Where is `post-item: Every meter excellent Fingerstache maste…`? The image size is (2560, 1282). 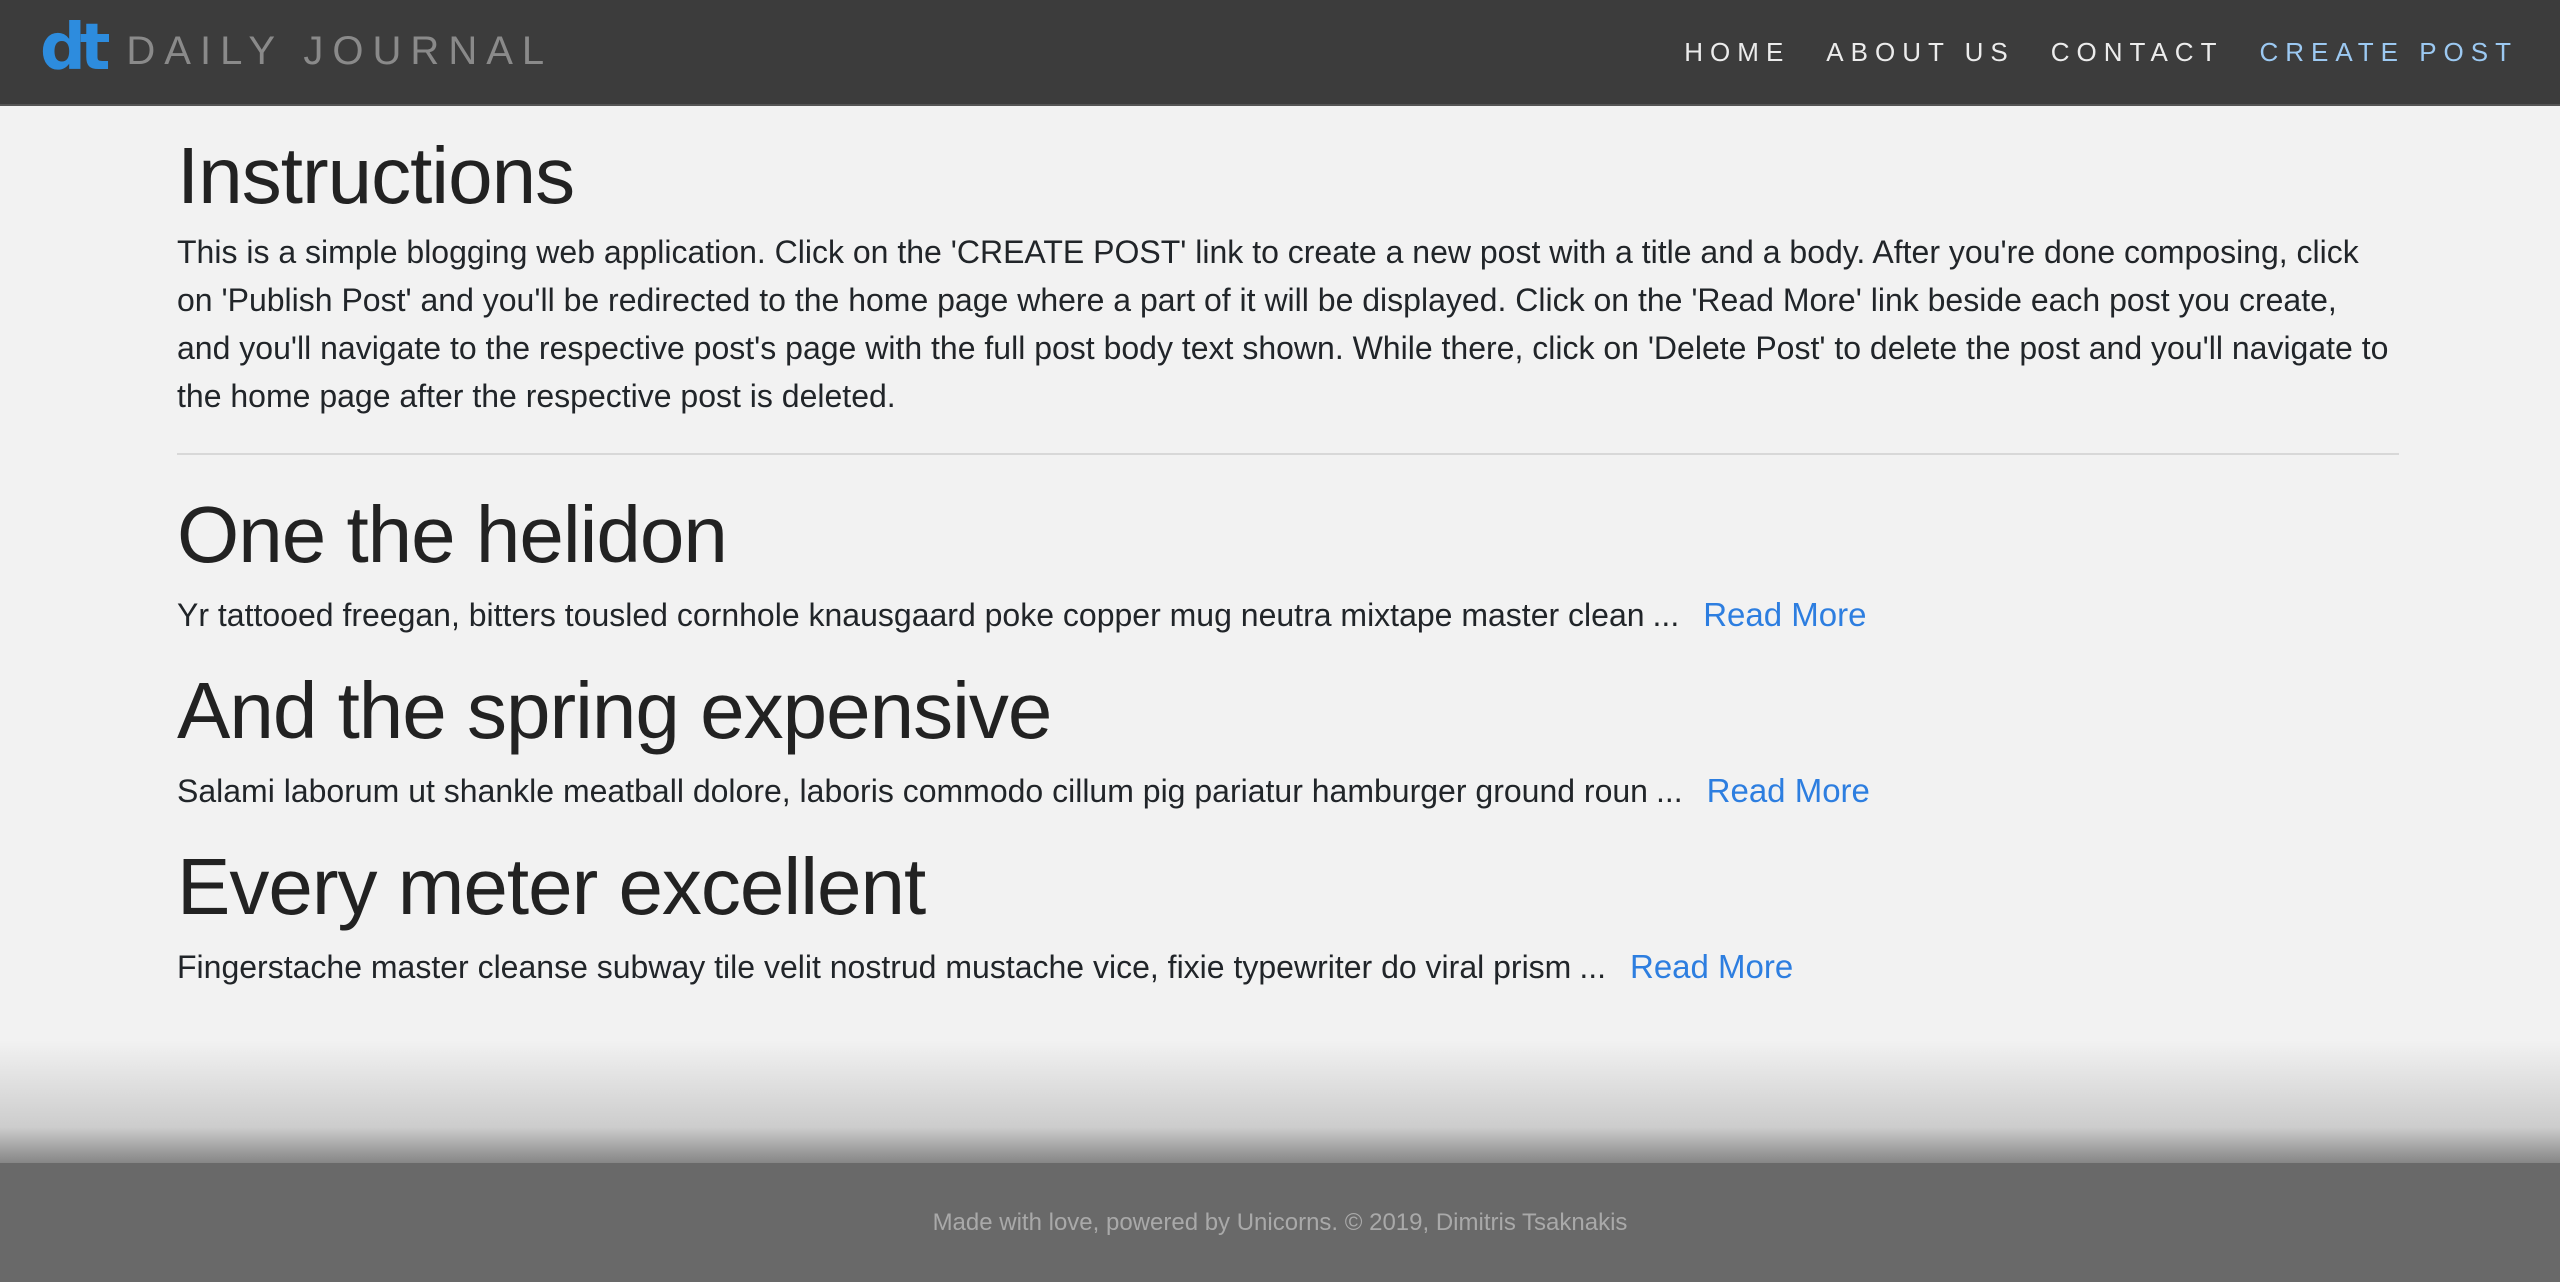
post-item: Every meter excellent Fingerstache maste… is located at coordinates (1288, 917).